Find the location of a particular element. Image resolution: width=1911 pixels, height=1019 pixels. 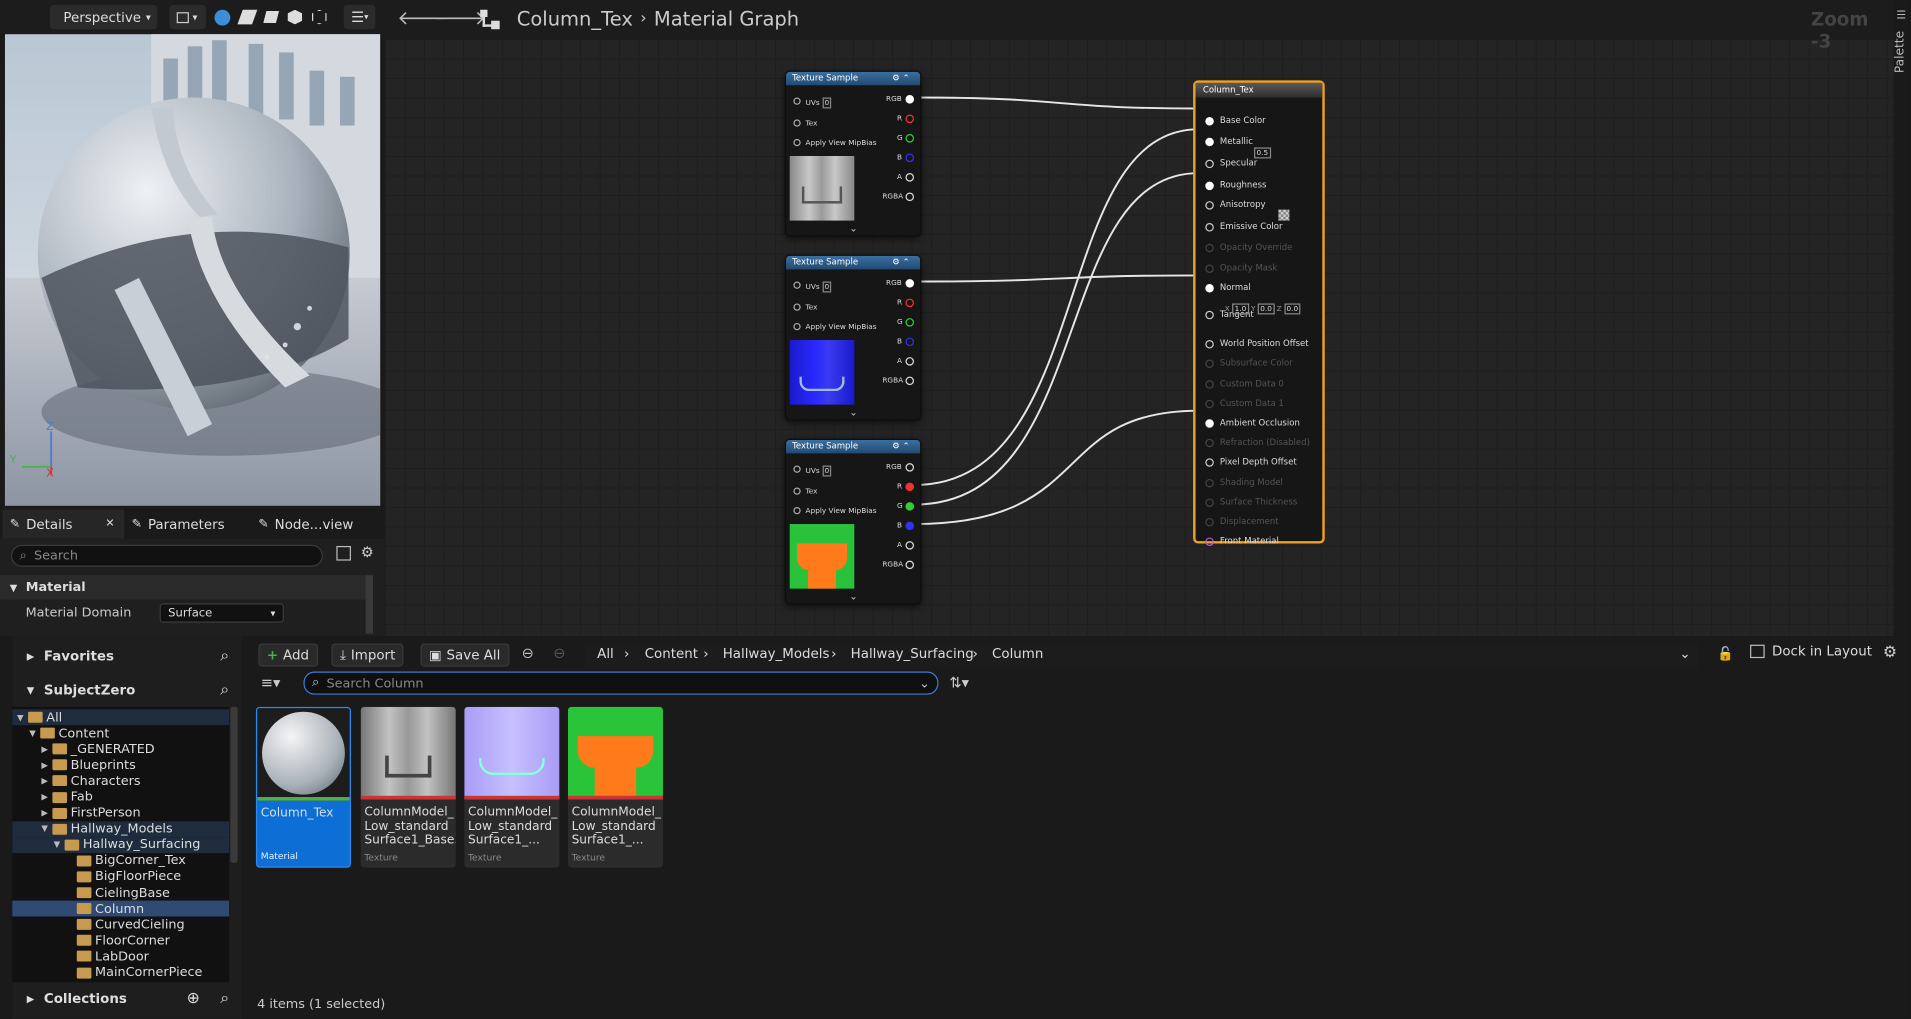

tree-folder: ▼ Hallway_Surfacing is located at coordinates (121, 844).